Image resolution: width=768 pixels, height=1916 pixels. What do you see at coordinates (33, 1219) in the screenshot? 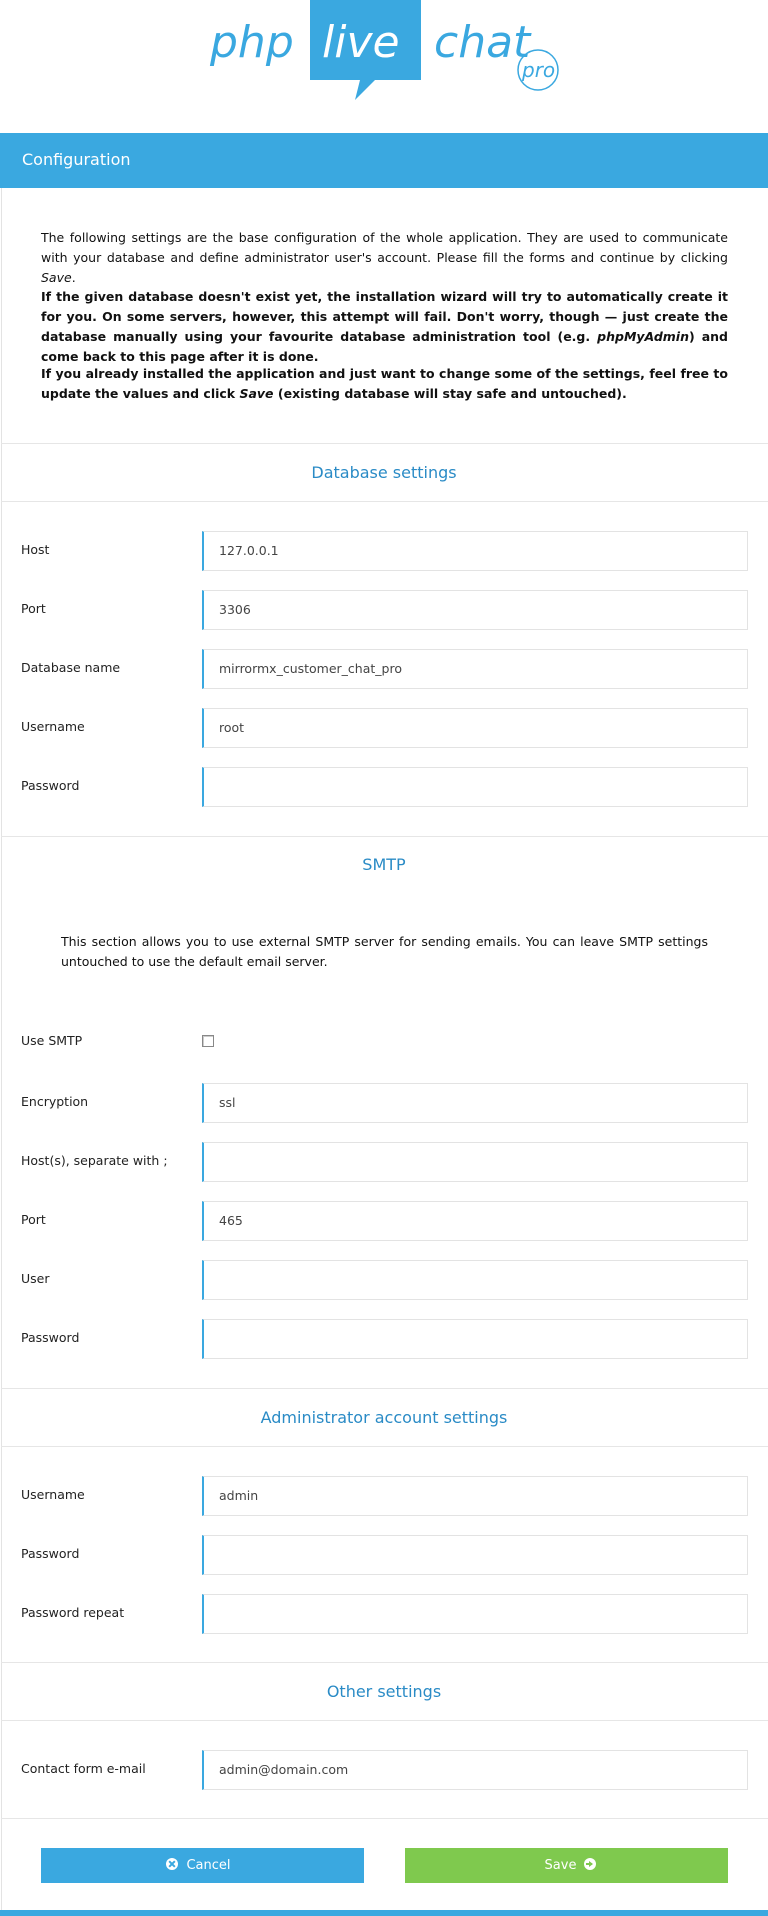
I see `smtp-port-label: Port` at bounding box center [33, 1219].